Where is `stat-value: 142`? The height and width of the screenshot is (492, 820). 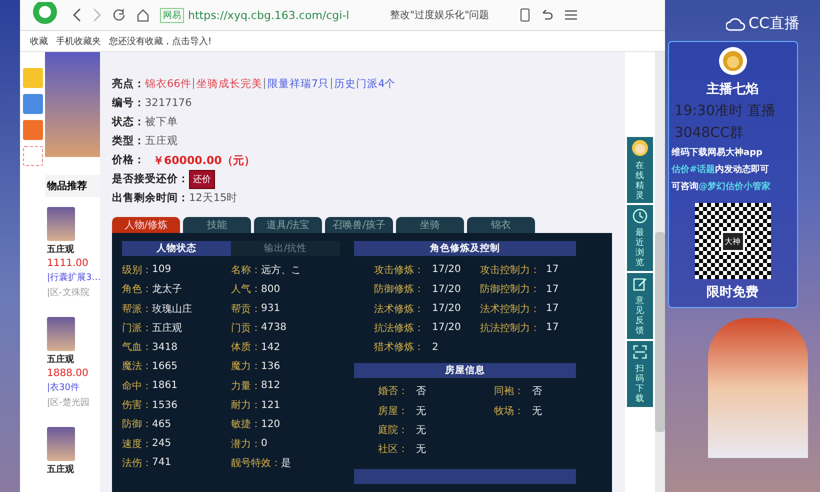
stat-value: 142 is located at coordinates (270, 347).